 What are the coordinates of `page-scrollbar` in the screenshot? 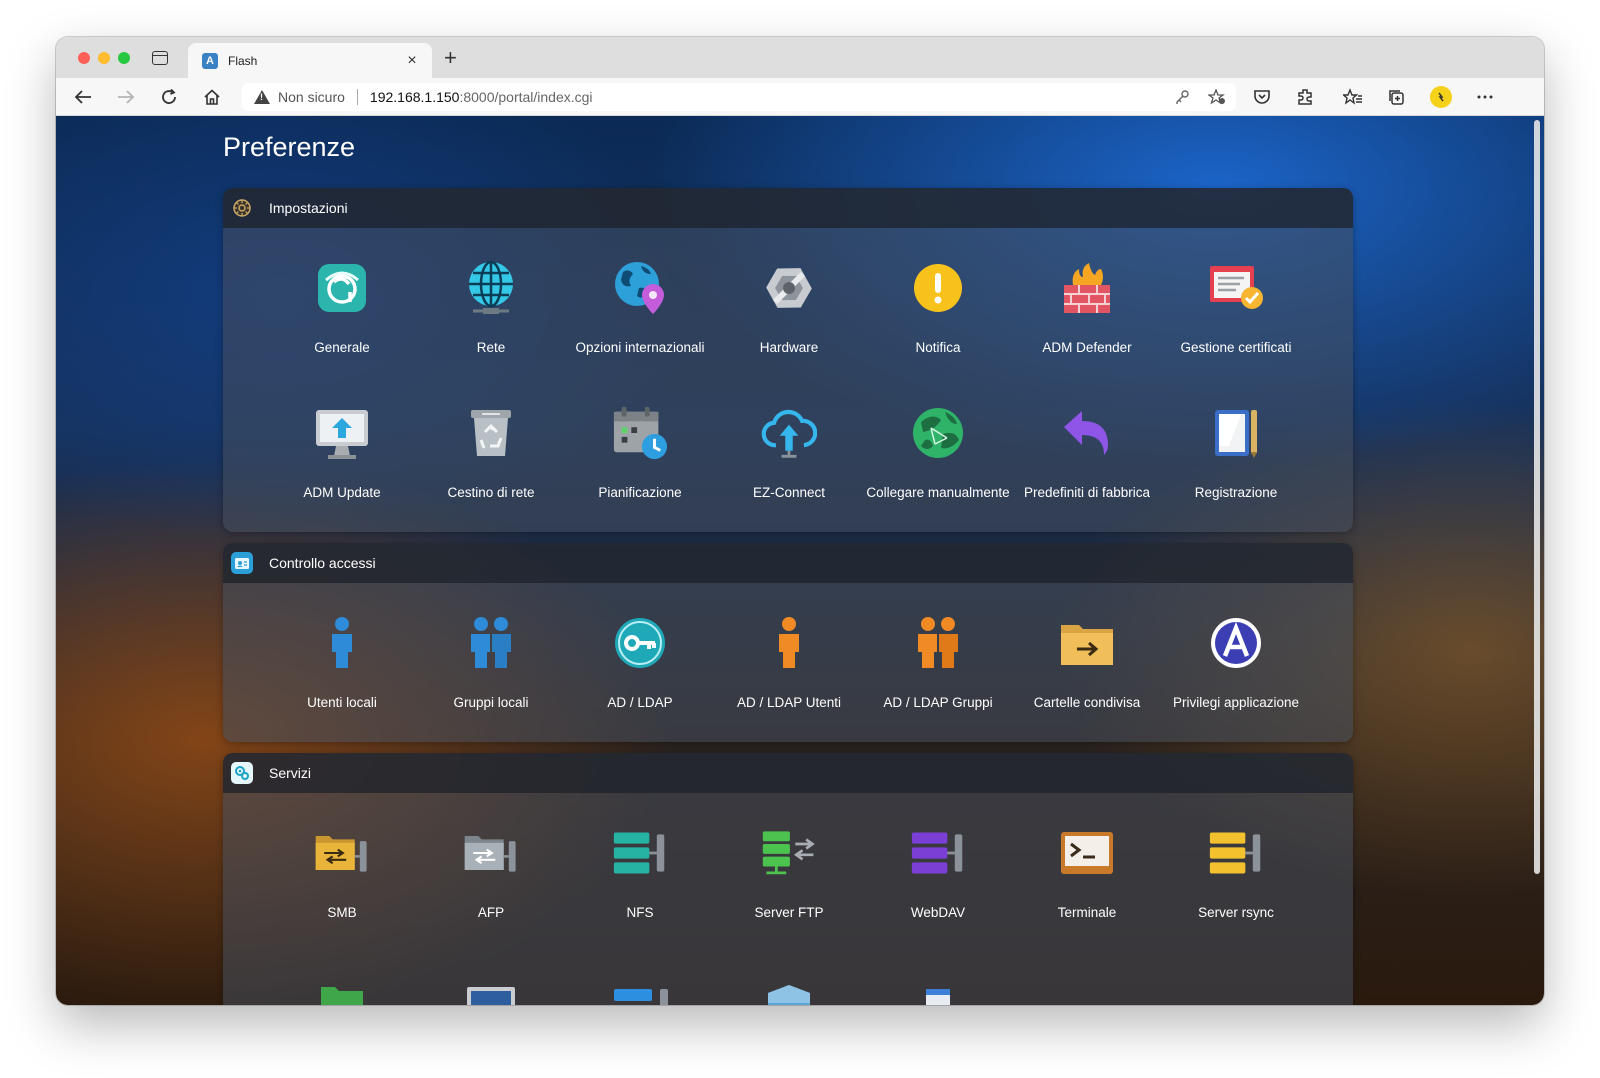 It's located at (1537, 497).